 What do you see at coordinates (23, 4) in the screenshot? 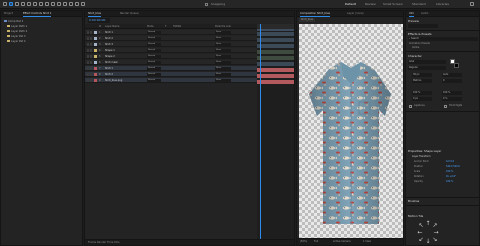
I see `zoom-tool-icon` at bounding box center [23, 4].